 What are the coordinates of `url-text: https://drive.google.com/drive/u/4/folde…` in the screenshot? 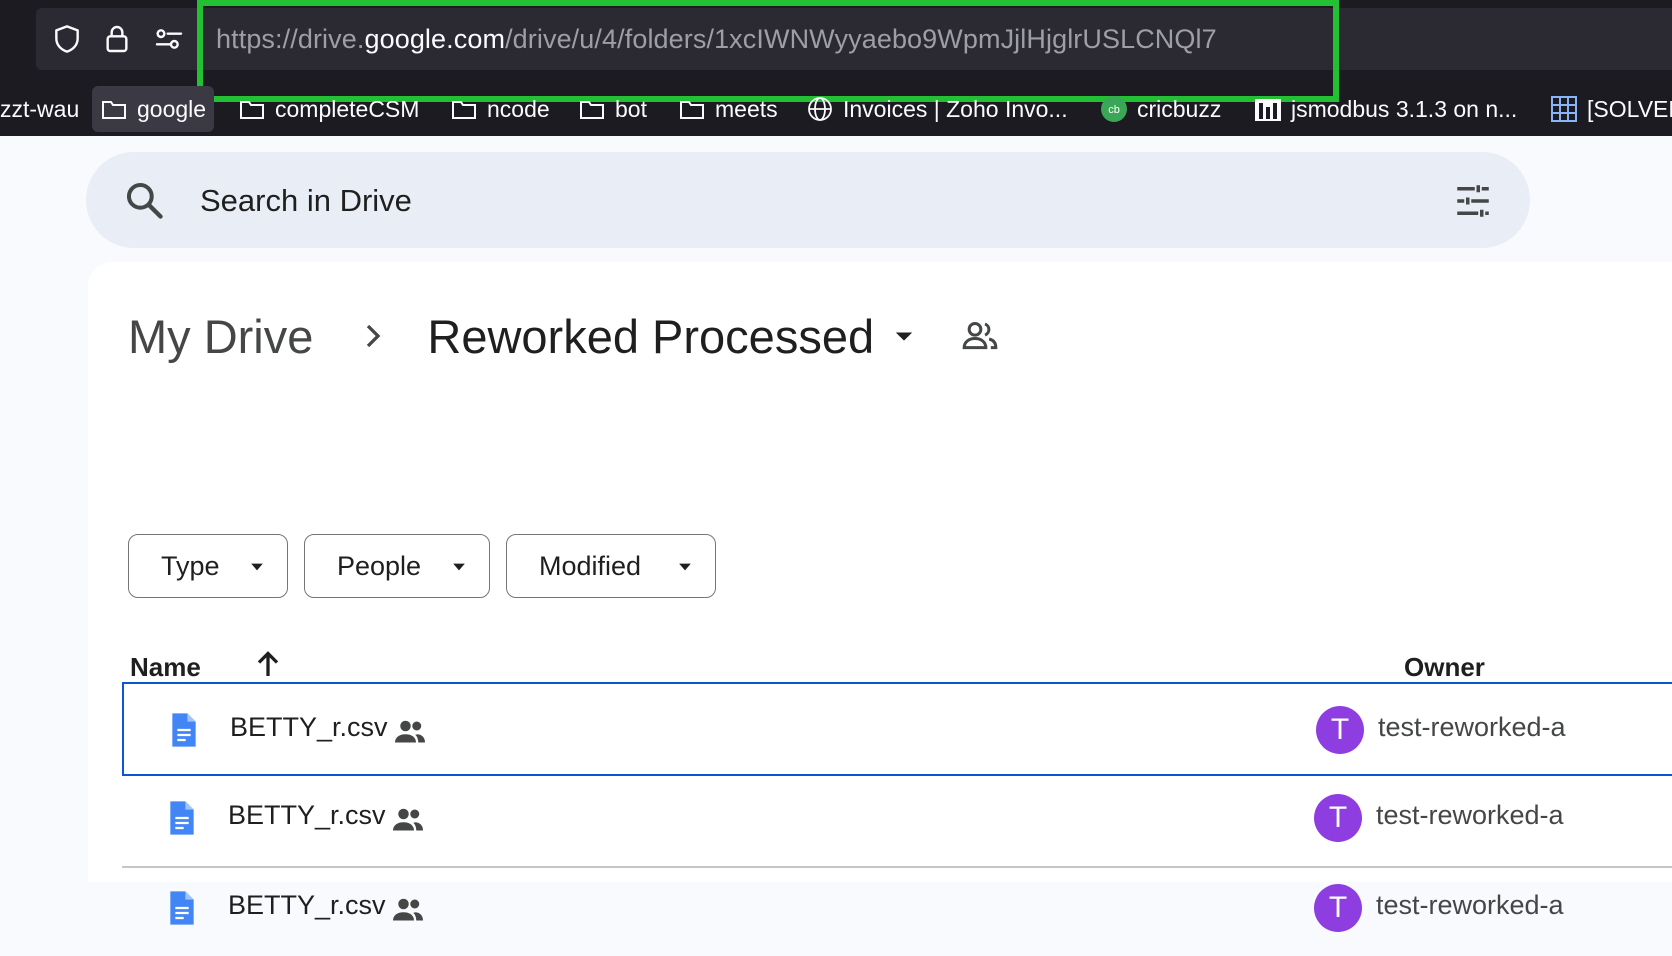 It's located at (716, 39).